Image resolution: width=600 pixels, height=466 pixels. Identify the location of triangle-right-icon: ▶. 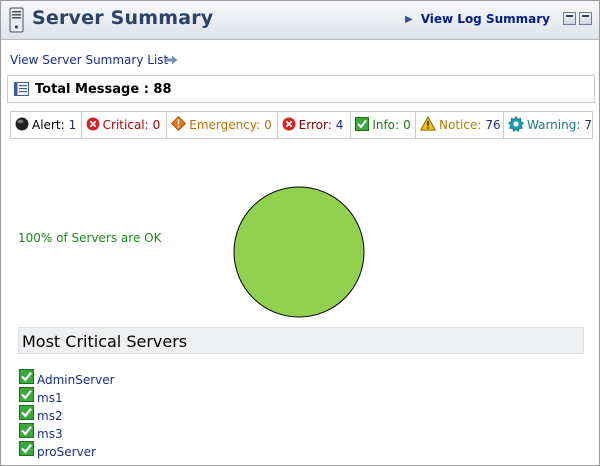
(409, 19).